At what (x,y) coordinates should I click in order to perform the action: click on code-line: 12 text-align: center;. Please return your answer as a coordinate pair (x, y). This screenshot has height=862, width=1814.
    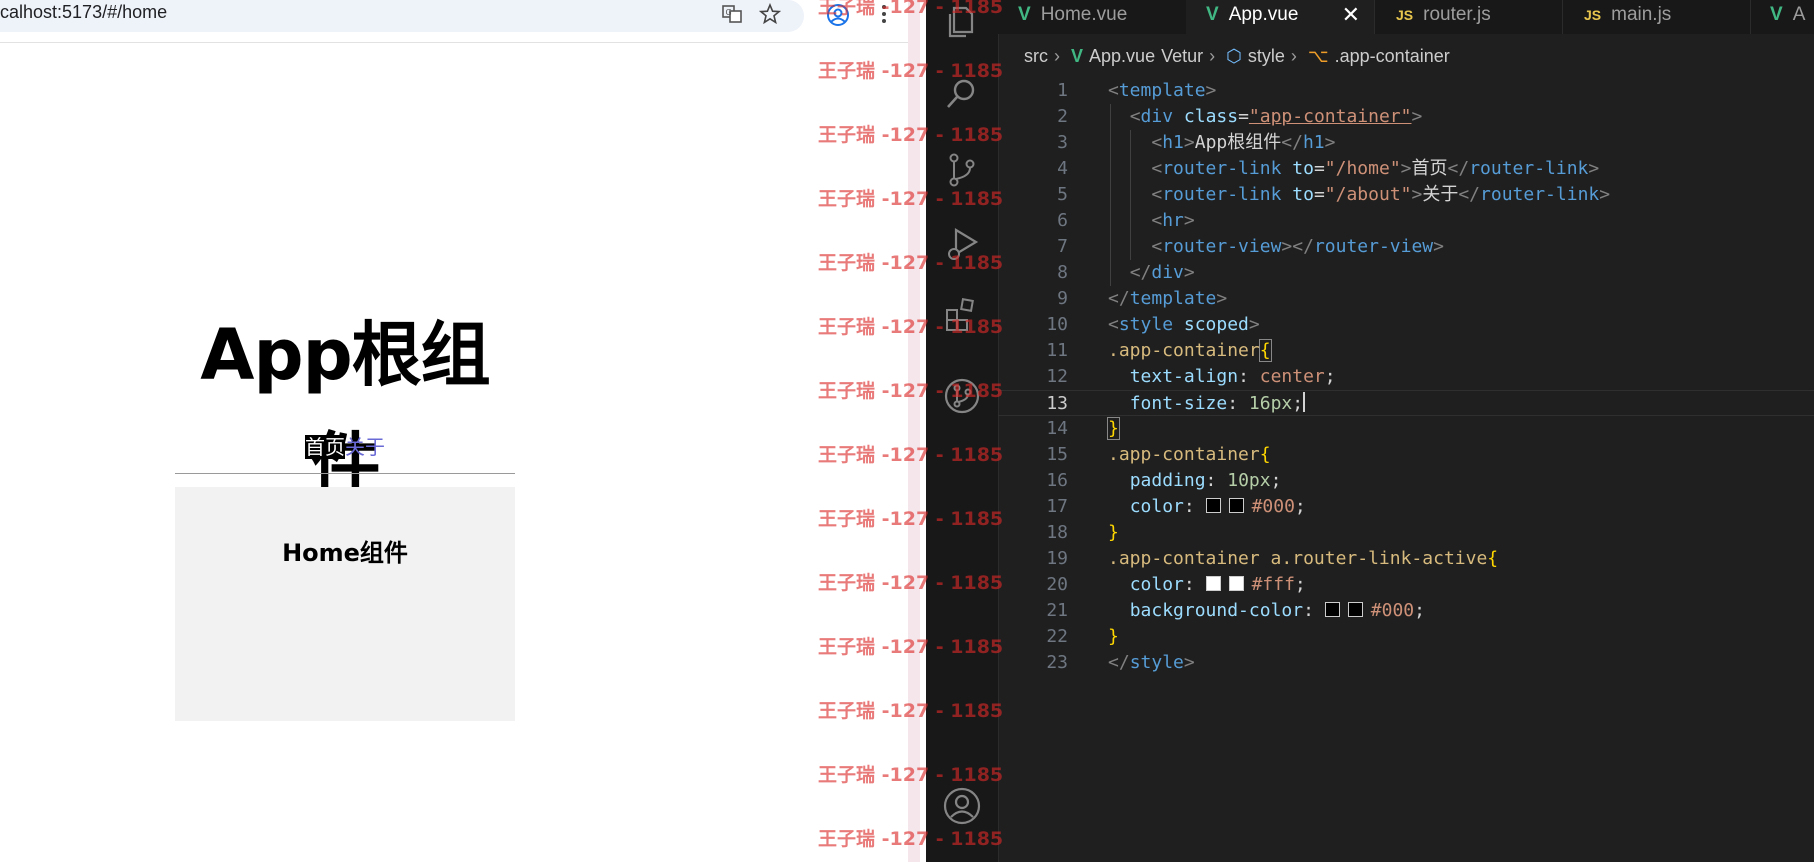
    Looking at the image, I should click on (1406, 377).